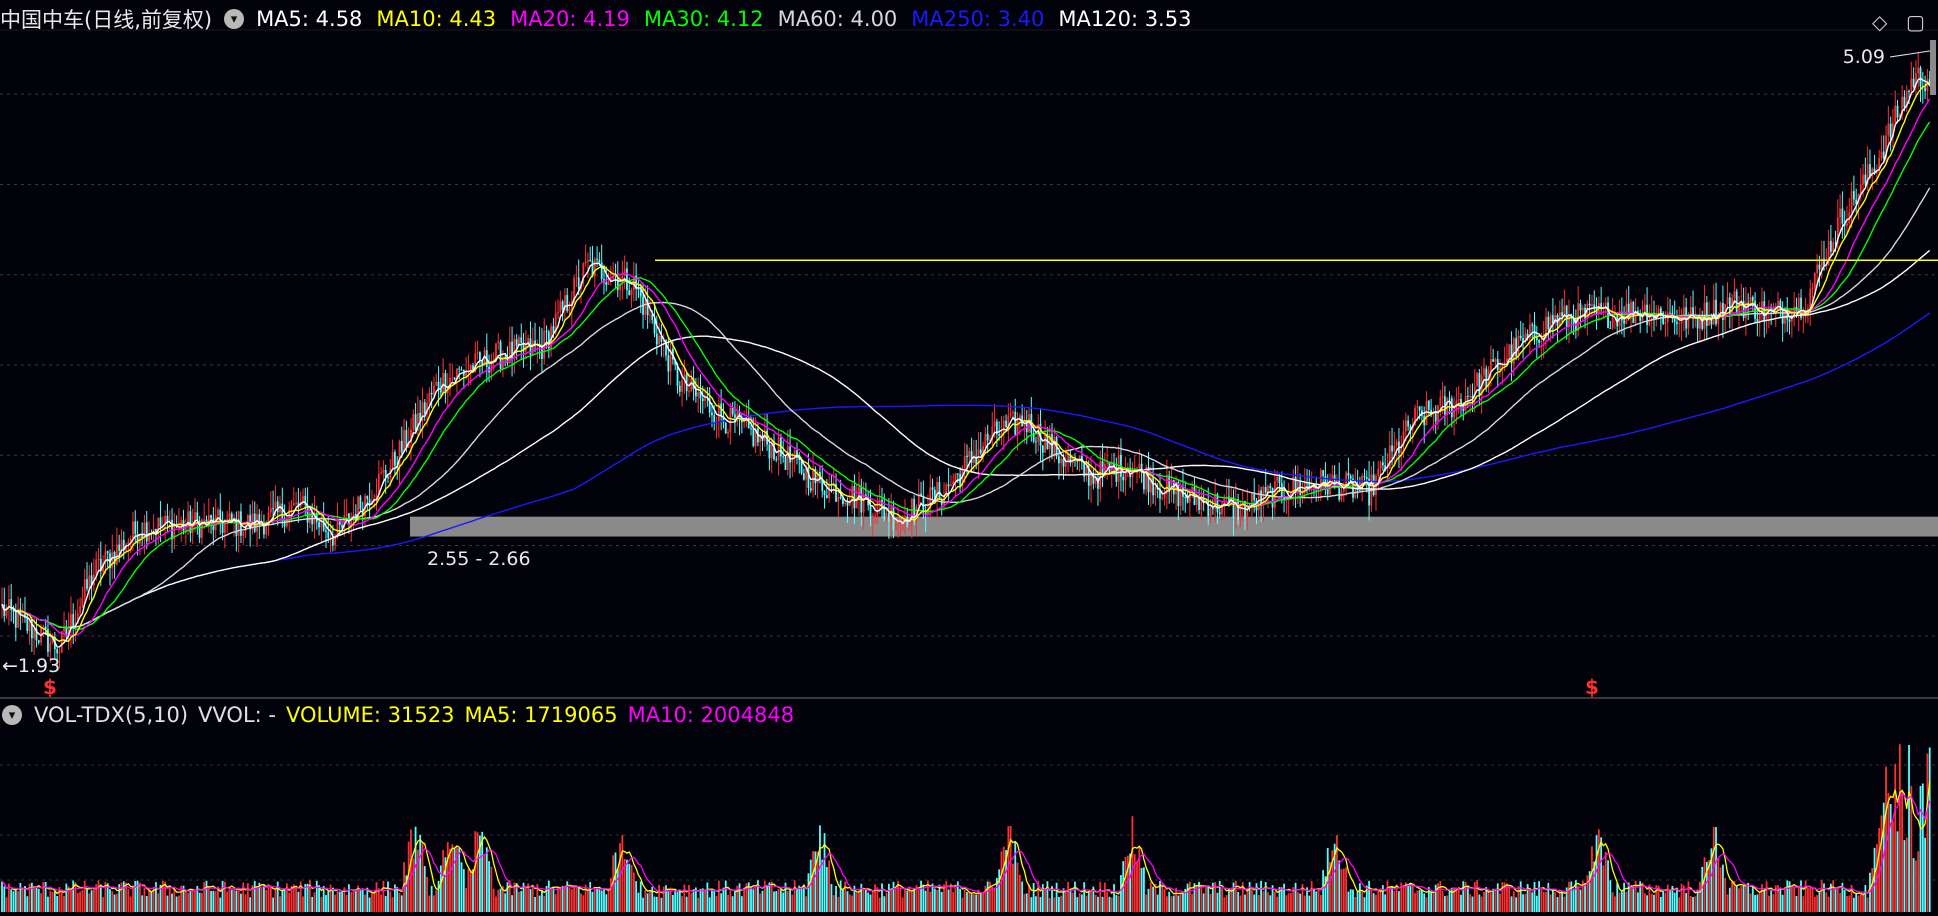 This screenshot has height=916, width=1938. I want to click on diamond-icon: ◇, so click(1879, 22).